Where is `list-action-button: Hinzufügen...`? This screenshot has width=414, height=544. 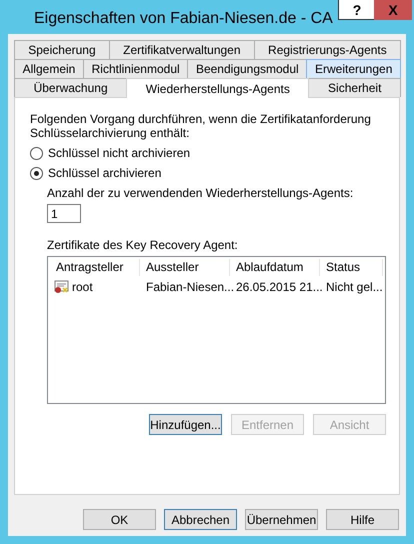 list-action-button: Hinzufügen... is located at coordinates (185, 424).